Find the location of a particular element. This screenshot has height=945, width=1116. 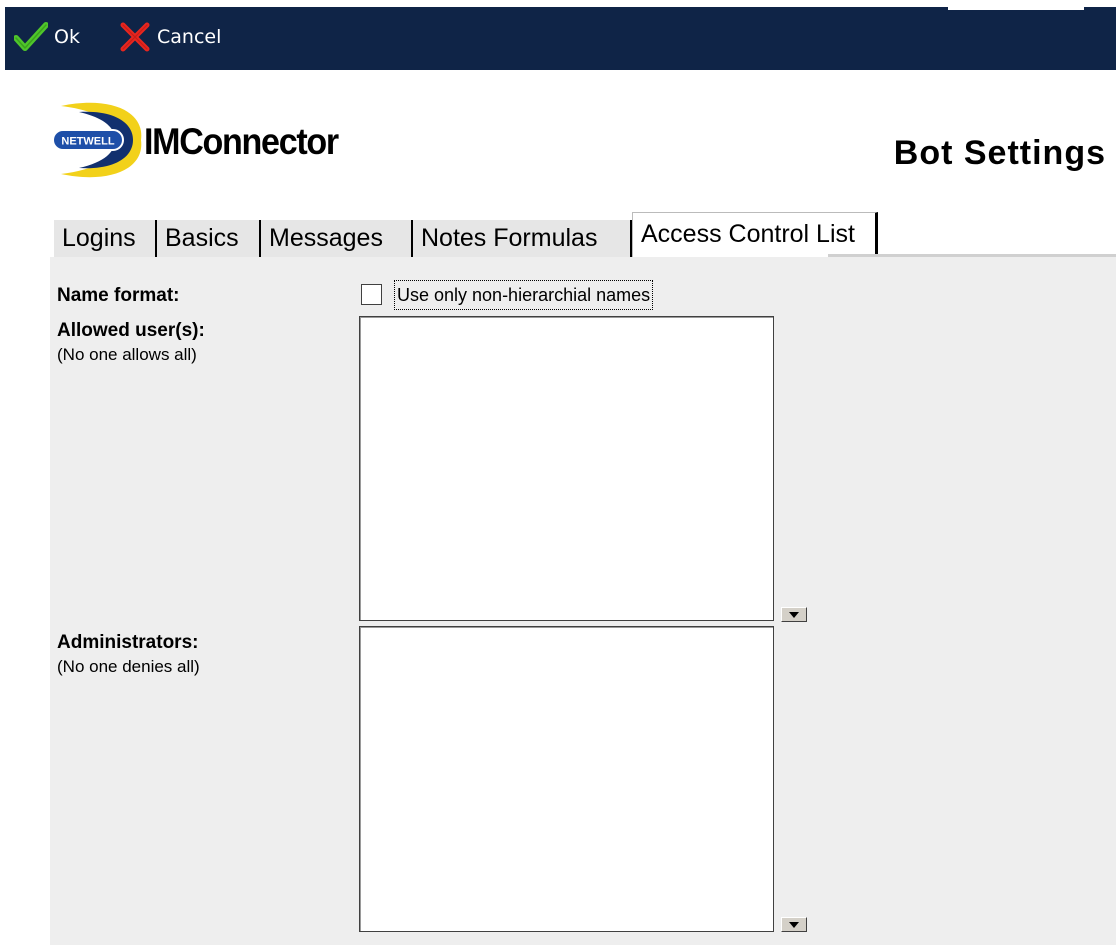

allowed-users-hint: (No one allows all) is located at coordinates (127, 354).